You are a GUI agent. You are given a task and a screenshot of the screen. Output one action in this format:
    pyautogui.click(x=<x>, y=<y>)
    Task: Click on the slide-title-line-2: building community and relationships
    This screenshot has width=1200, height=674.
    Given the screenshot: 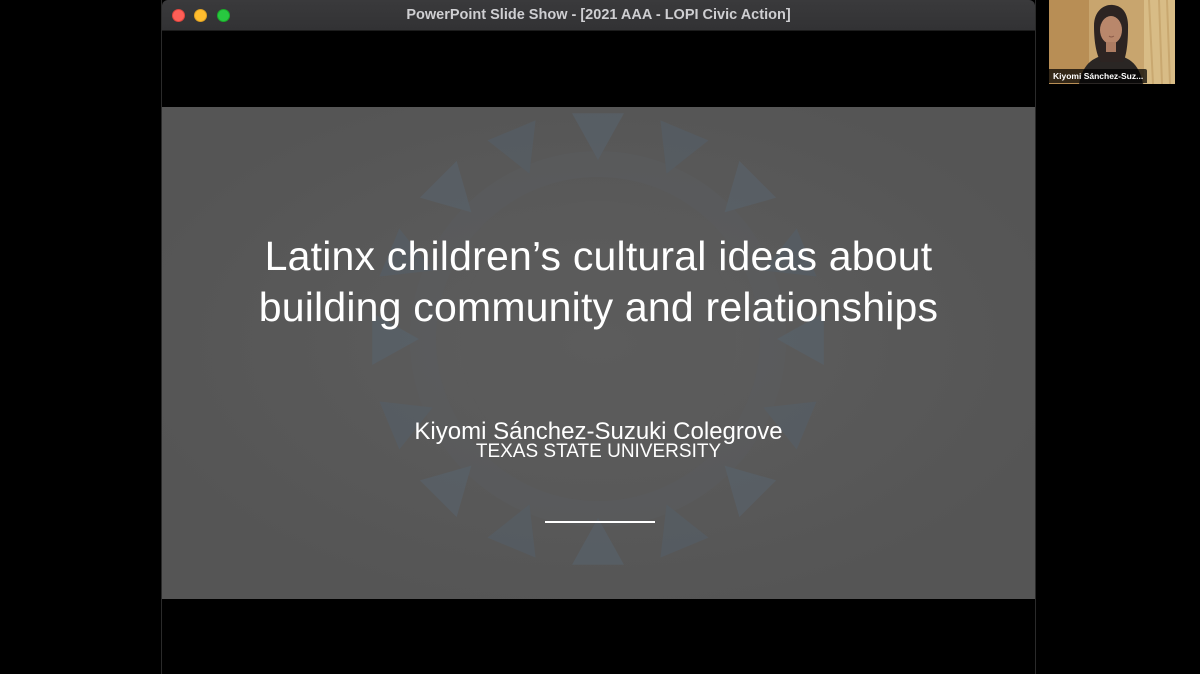 What is the action you would take?
    pyautogui.click(x=598, y=307)
    